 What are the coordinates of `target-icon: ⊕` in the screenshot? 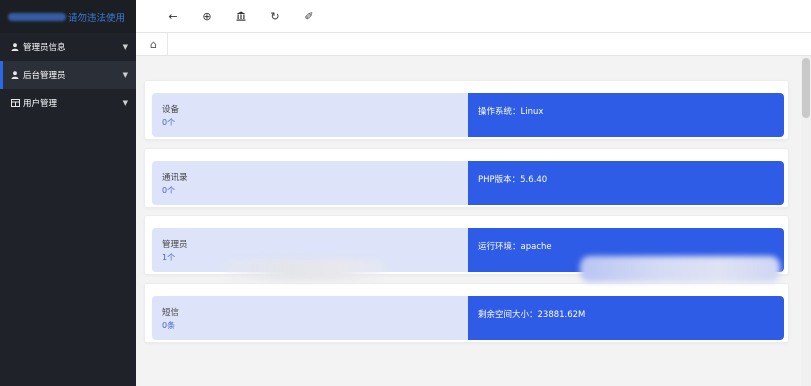 It's located at (207, 16).